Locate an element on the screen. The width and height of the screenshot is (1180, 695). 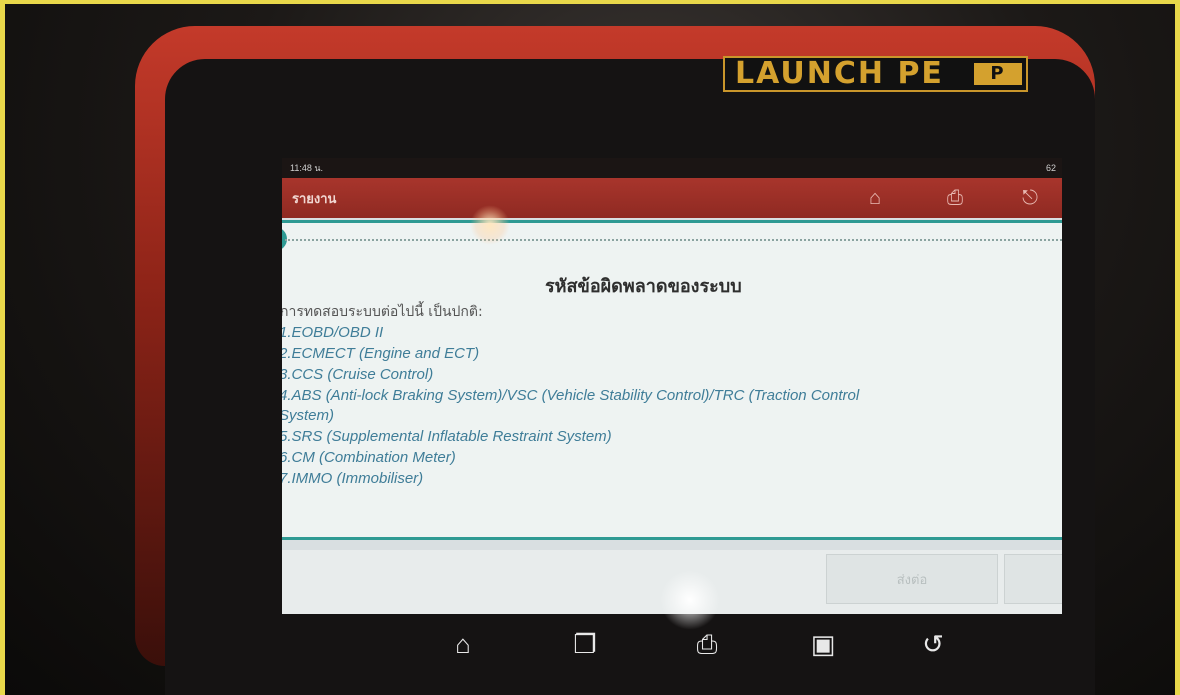
report-title: รหัสข้อผิดพลาดของระบบ is located at coordinates (643, 286).